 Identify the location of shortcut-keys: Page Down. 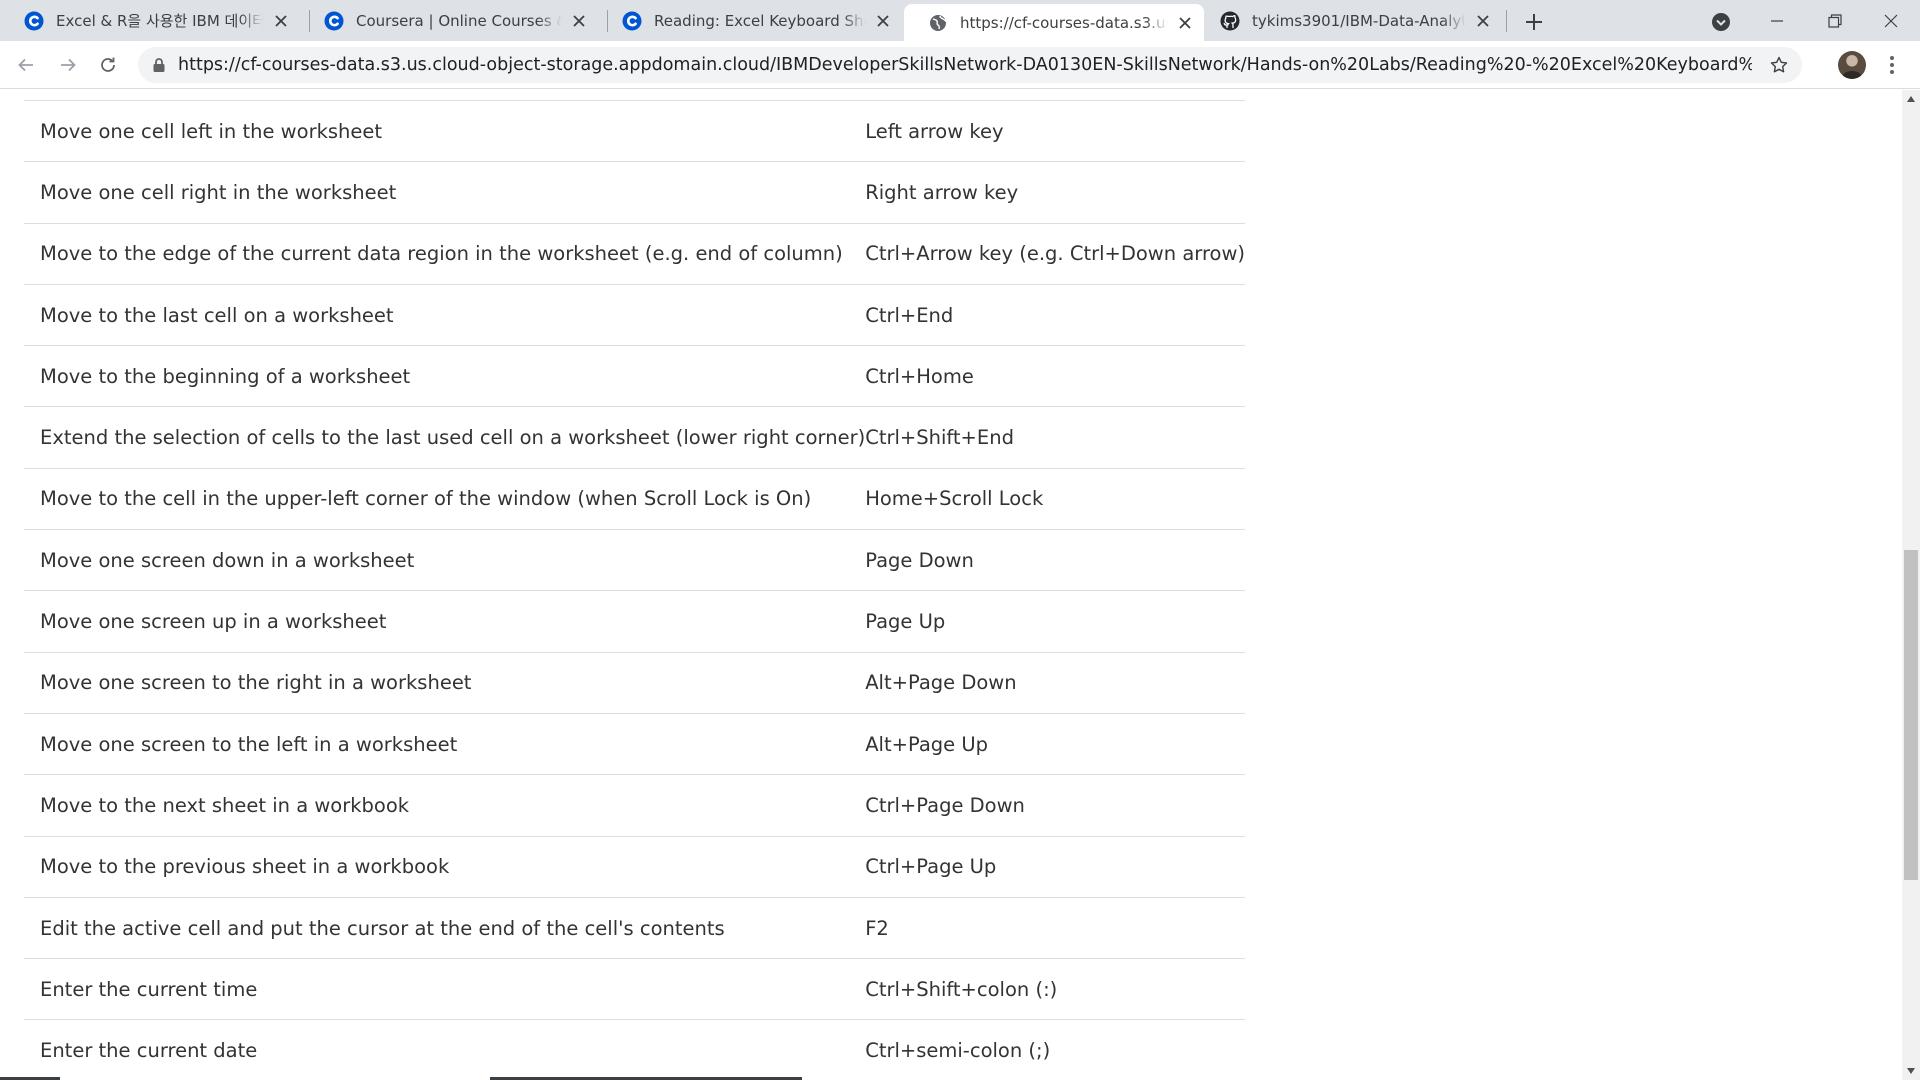
(1055, 560).